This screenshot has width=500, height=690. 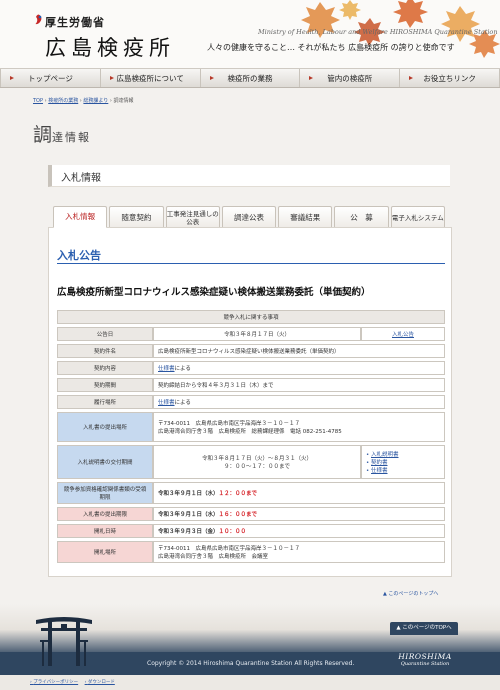 I want to click on tab-public-offering: 公 募, so click(x=361, y=217).